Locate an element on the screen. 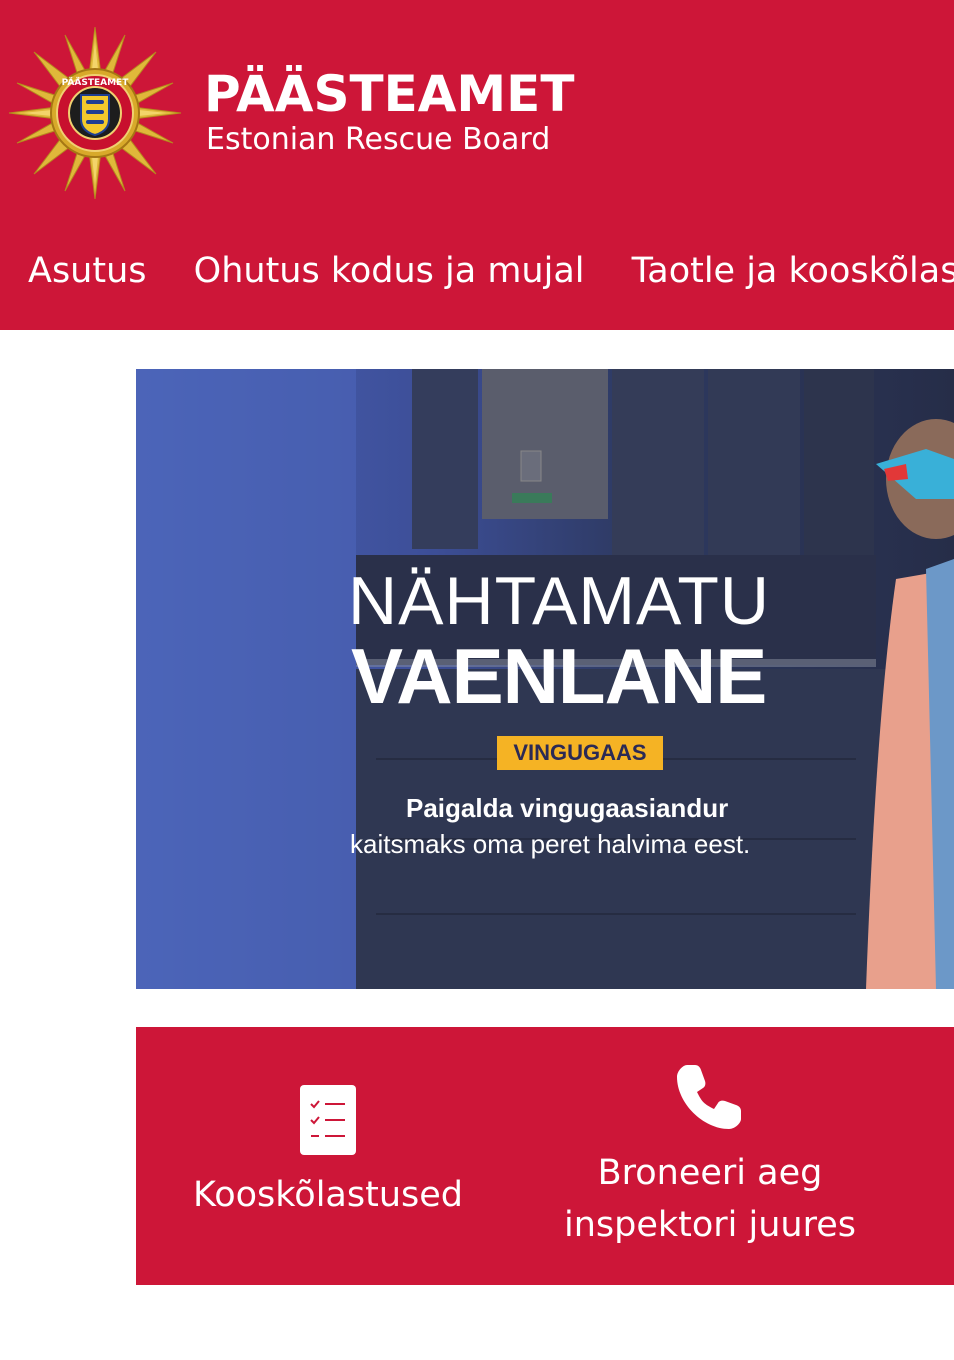 This screenshot has height=1360, width=954. rescue-board-logo: PÄÄSTEAMET is located at coordinates (95, 113).